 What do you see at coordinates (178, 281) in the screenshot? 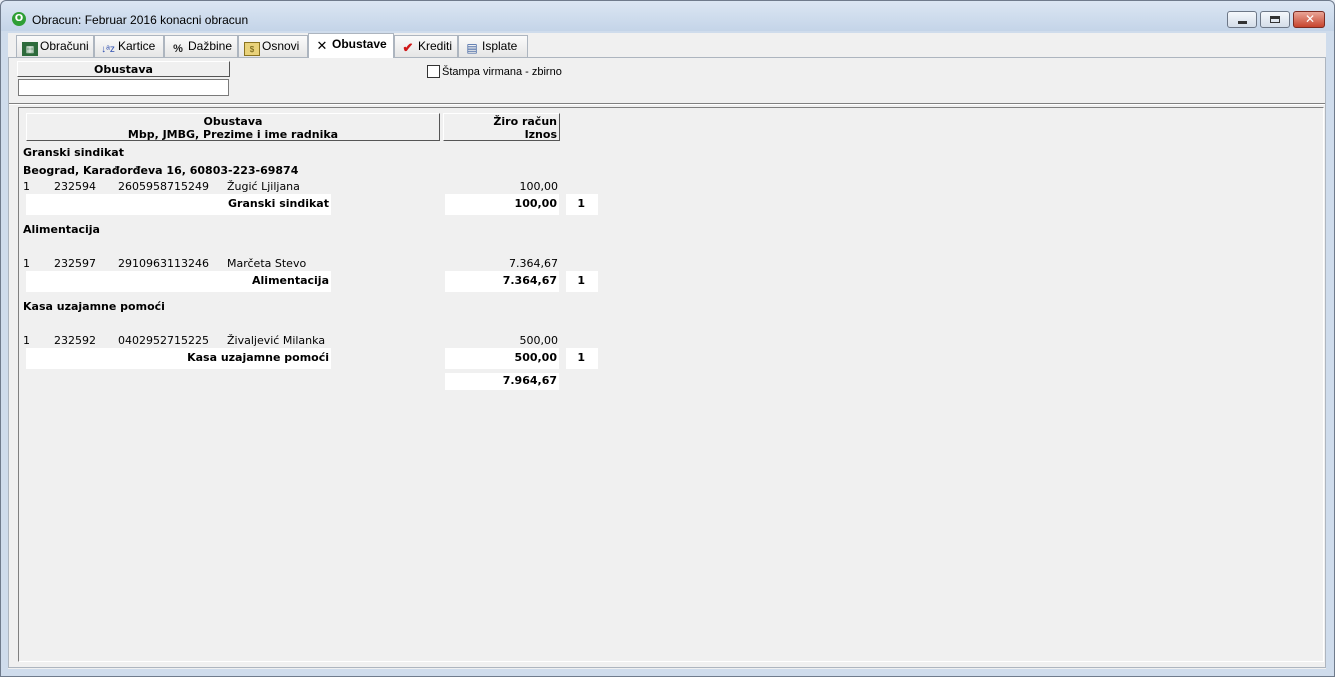
I see `group-total-label: Alimentacija` at bounding box center [178, 281].